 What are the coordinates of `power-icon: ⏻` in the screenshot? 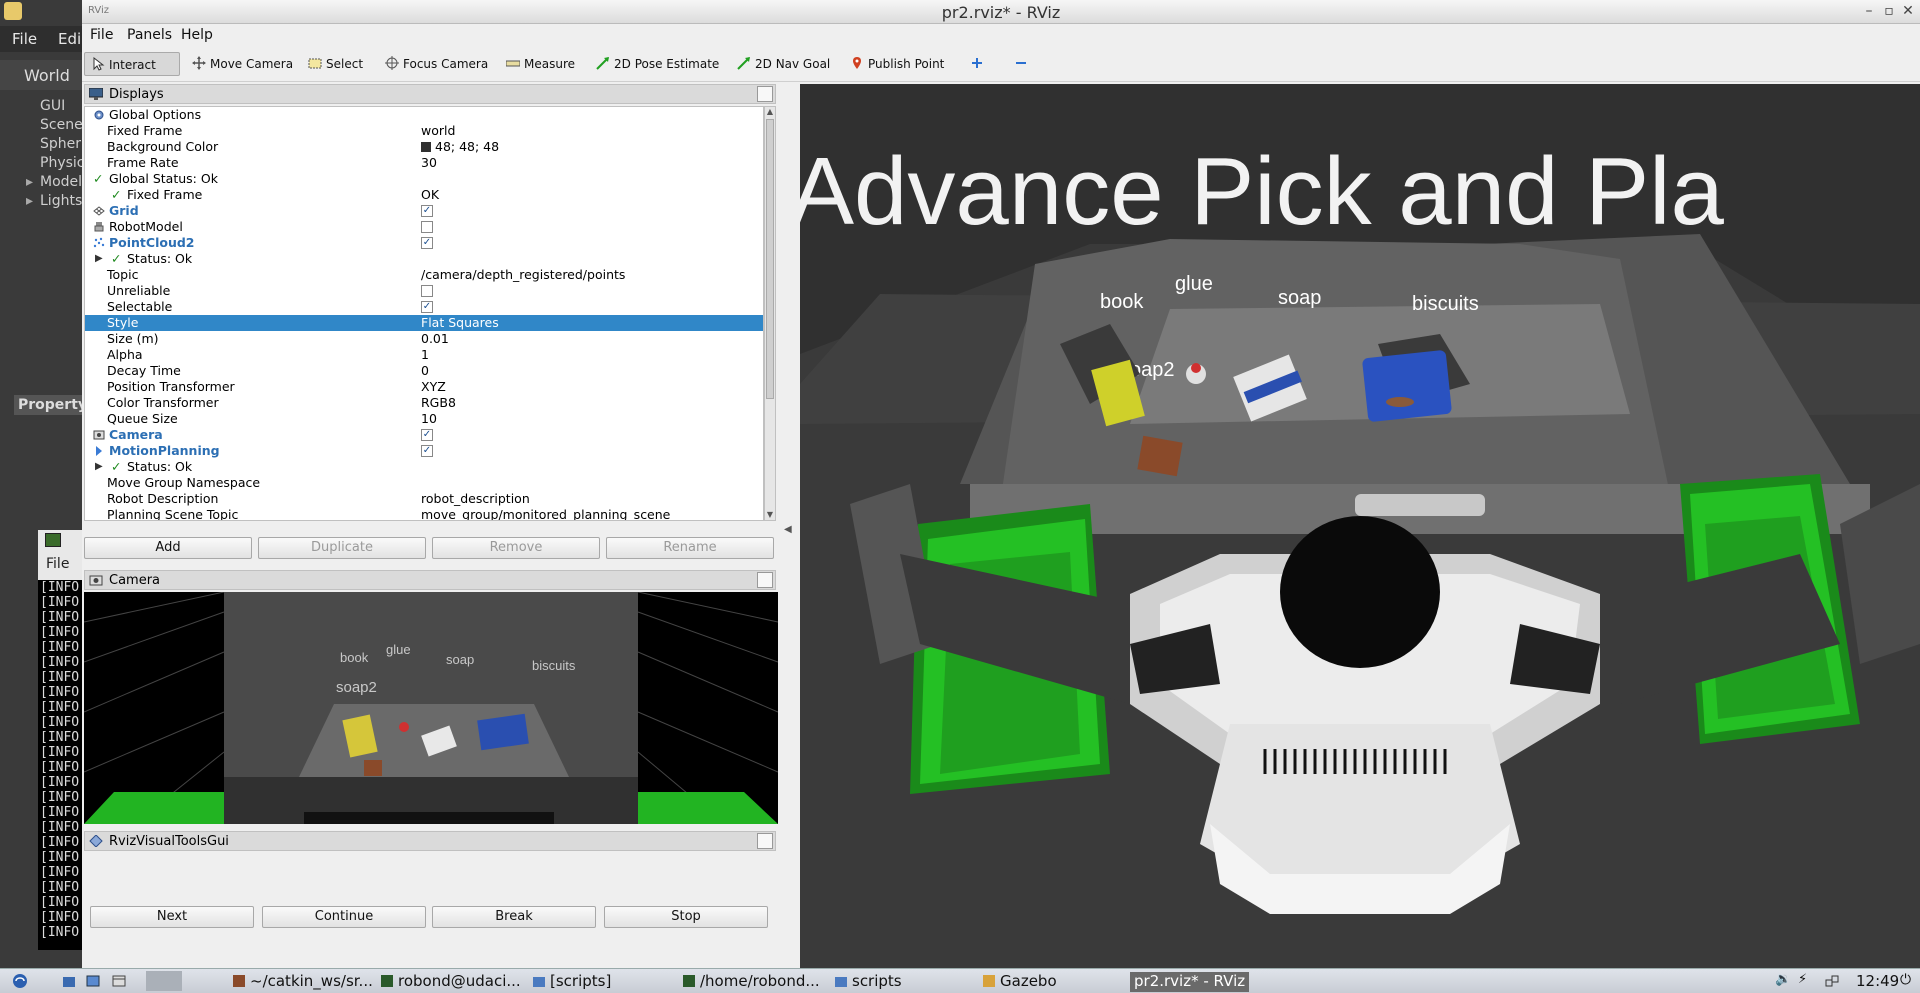 It's located at (1905, 982).